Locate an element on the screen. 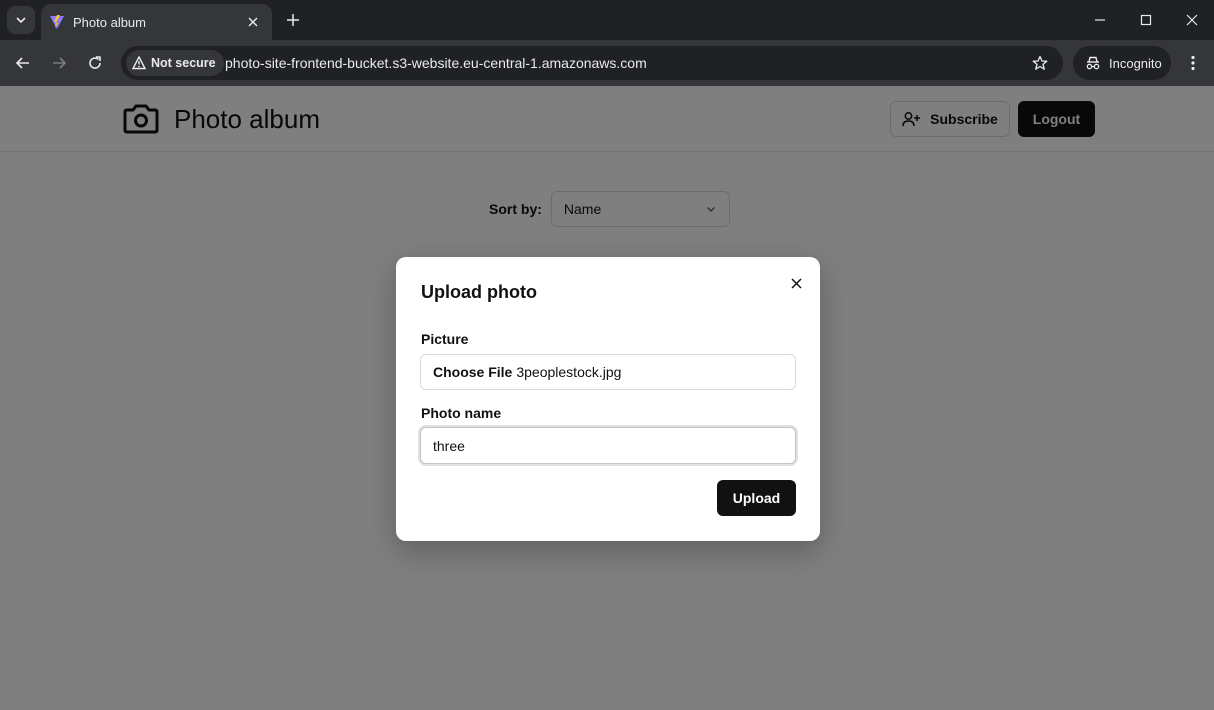 The image size is (1214, 710). security-chip: Not secure is located at coordinates (175, 63).